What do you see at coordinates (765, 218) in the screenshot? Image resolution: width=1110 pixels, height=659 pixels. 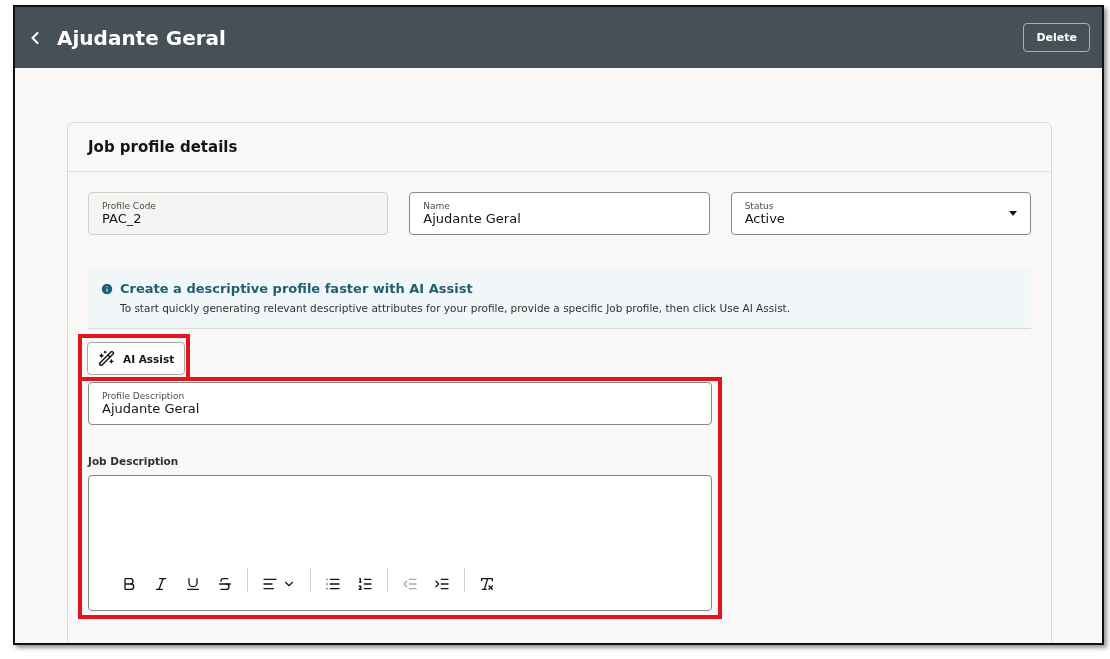 I see `field-value: Active` at bounding box center [765, 218].